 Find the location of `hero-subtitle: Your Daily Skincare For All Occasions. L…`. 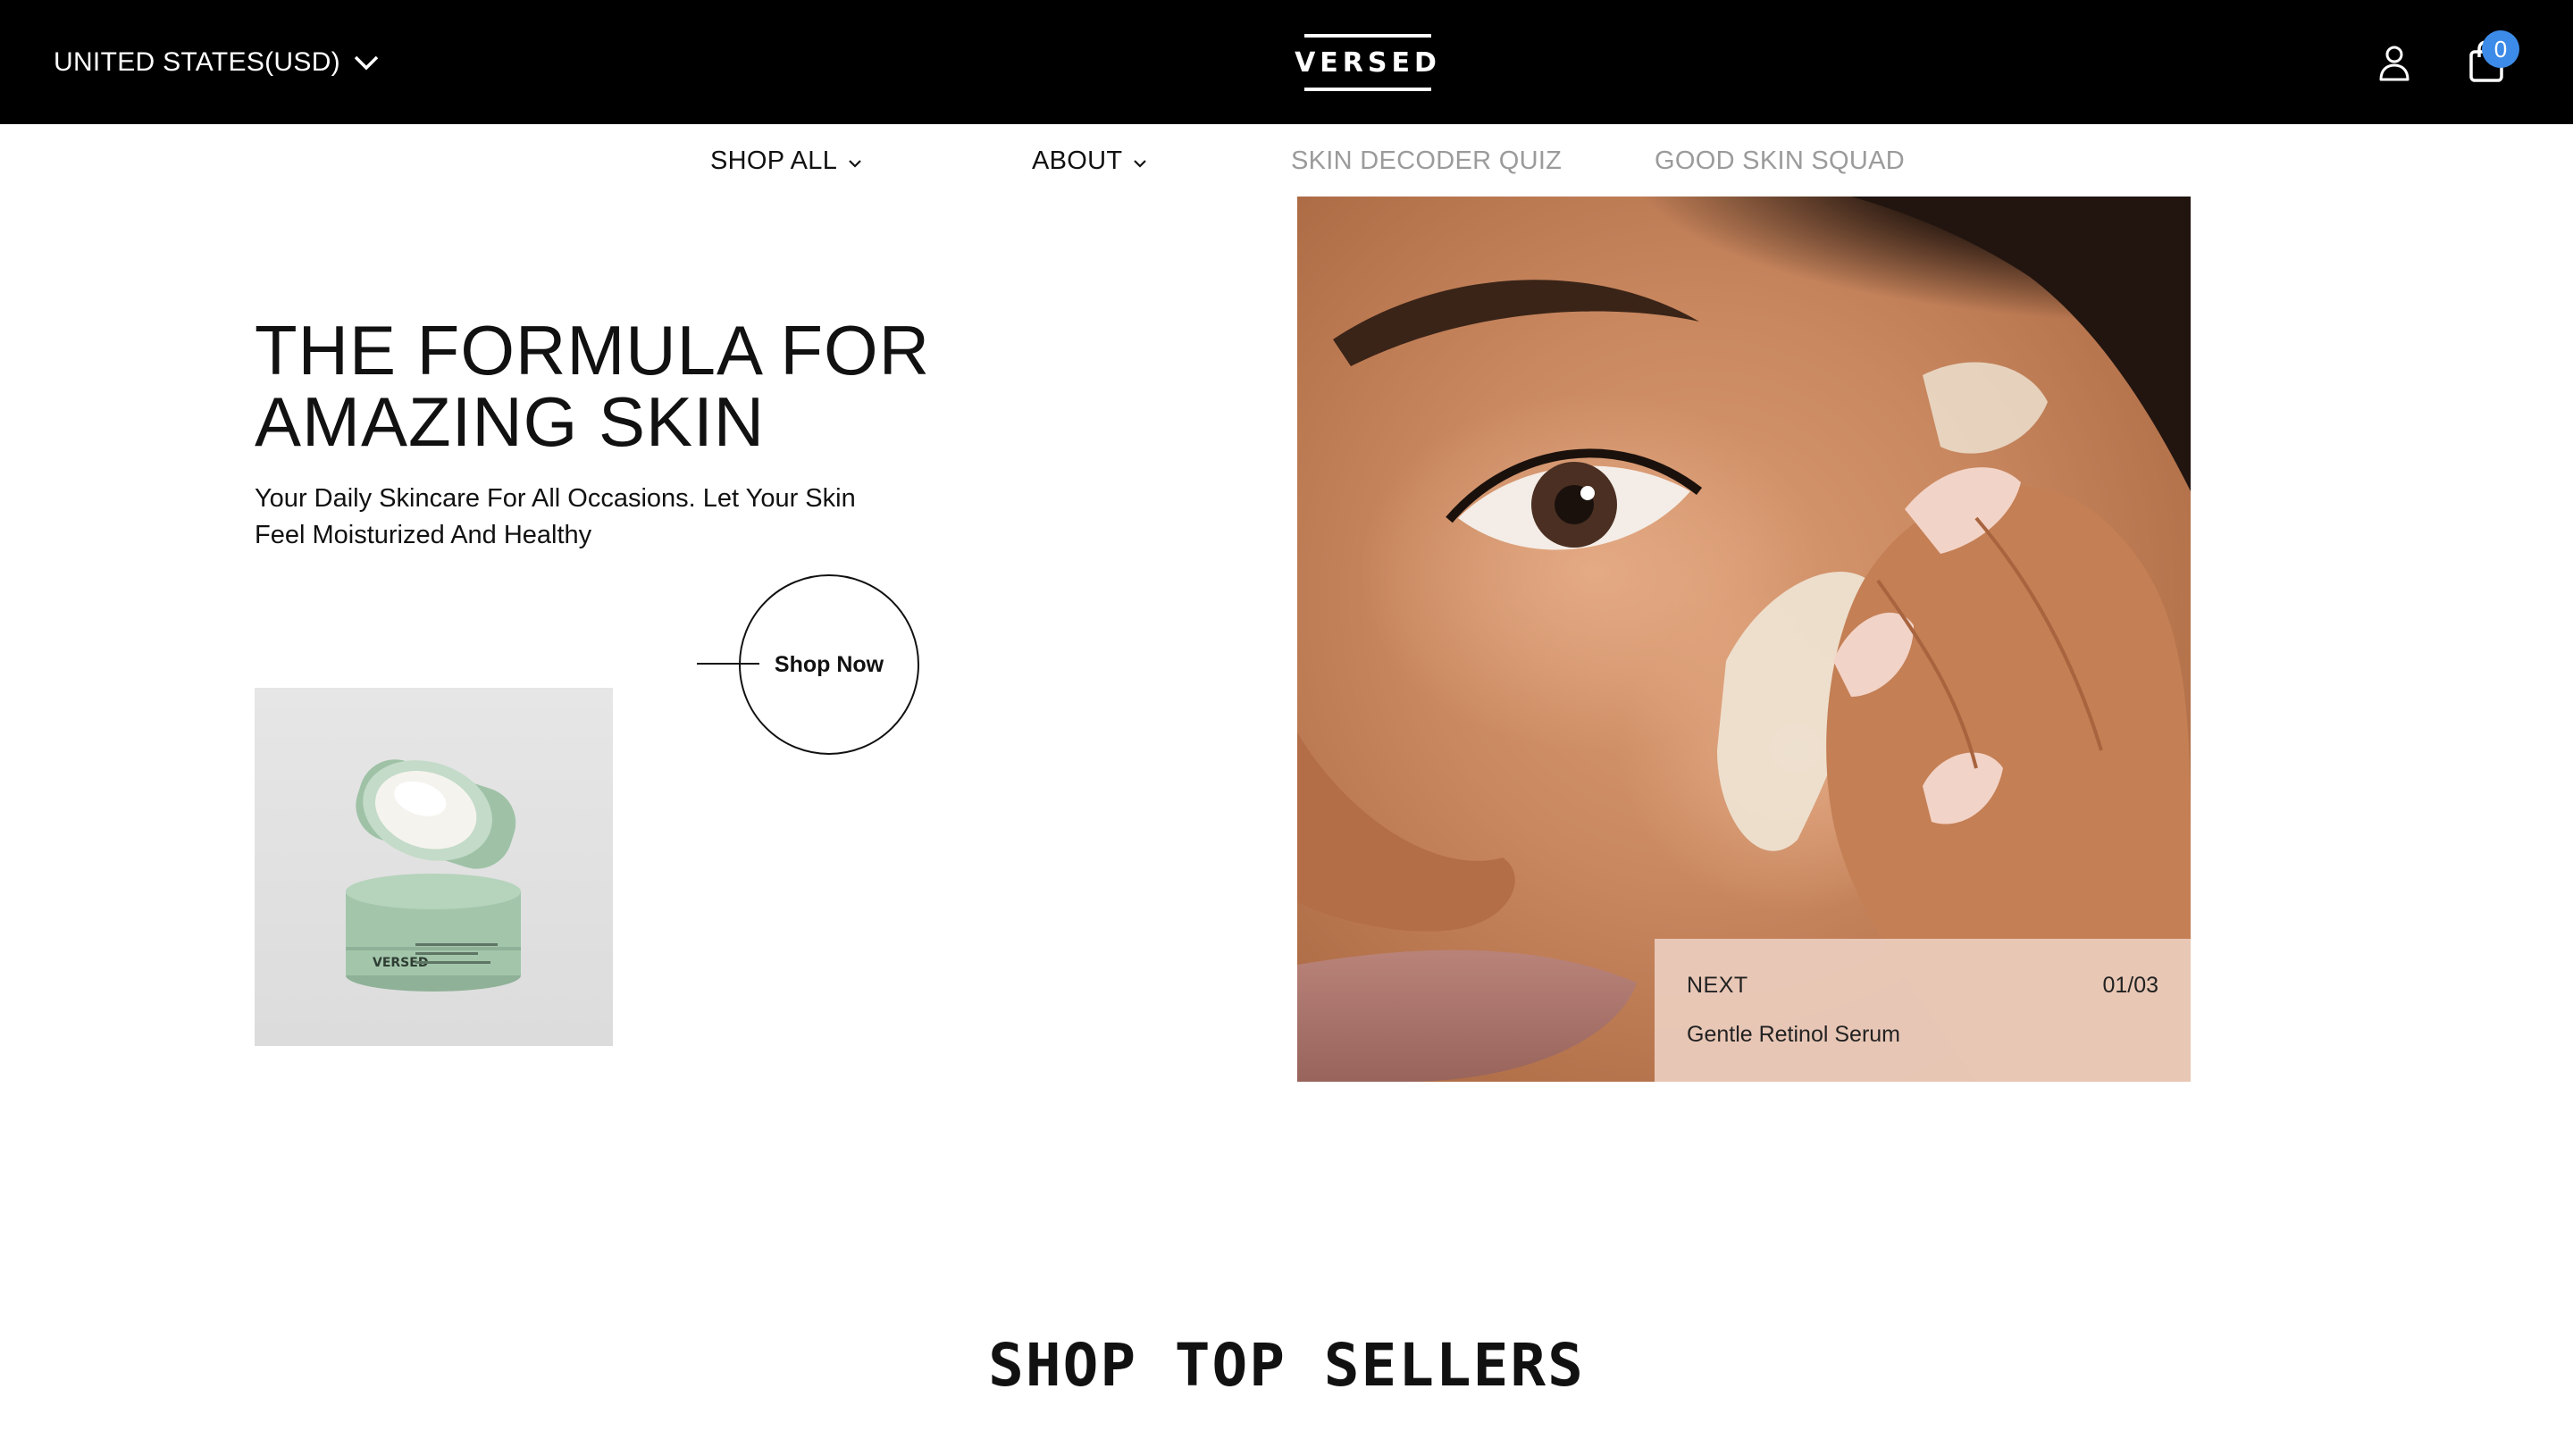

hero-subtitle: Your Daily Skincare For All Occasions. L… is located at coordinates (594, 517).